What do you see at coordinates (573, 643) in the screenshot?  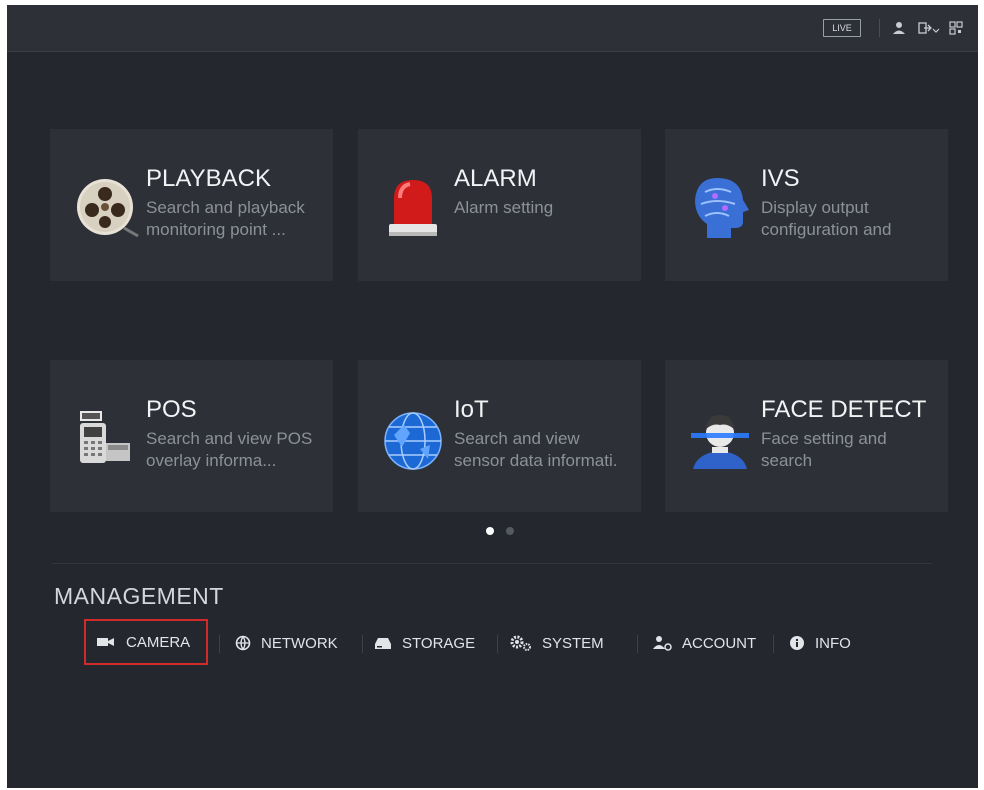 I see `mgmt-label: SYSTEM` at bounding box center [573, 643].